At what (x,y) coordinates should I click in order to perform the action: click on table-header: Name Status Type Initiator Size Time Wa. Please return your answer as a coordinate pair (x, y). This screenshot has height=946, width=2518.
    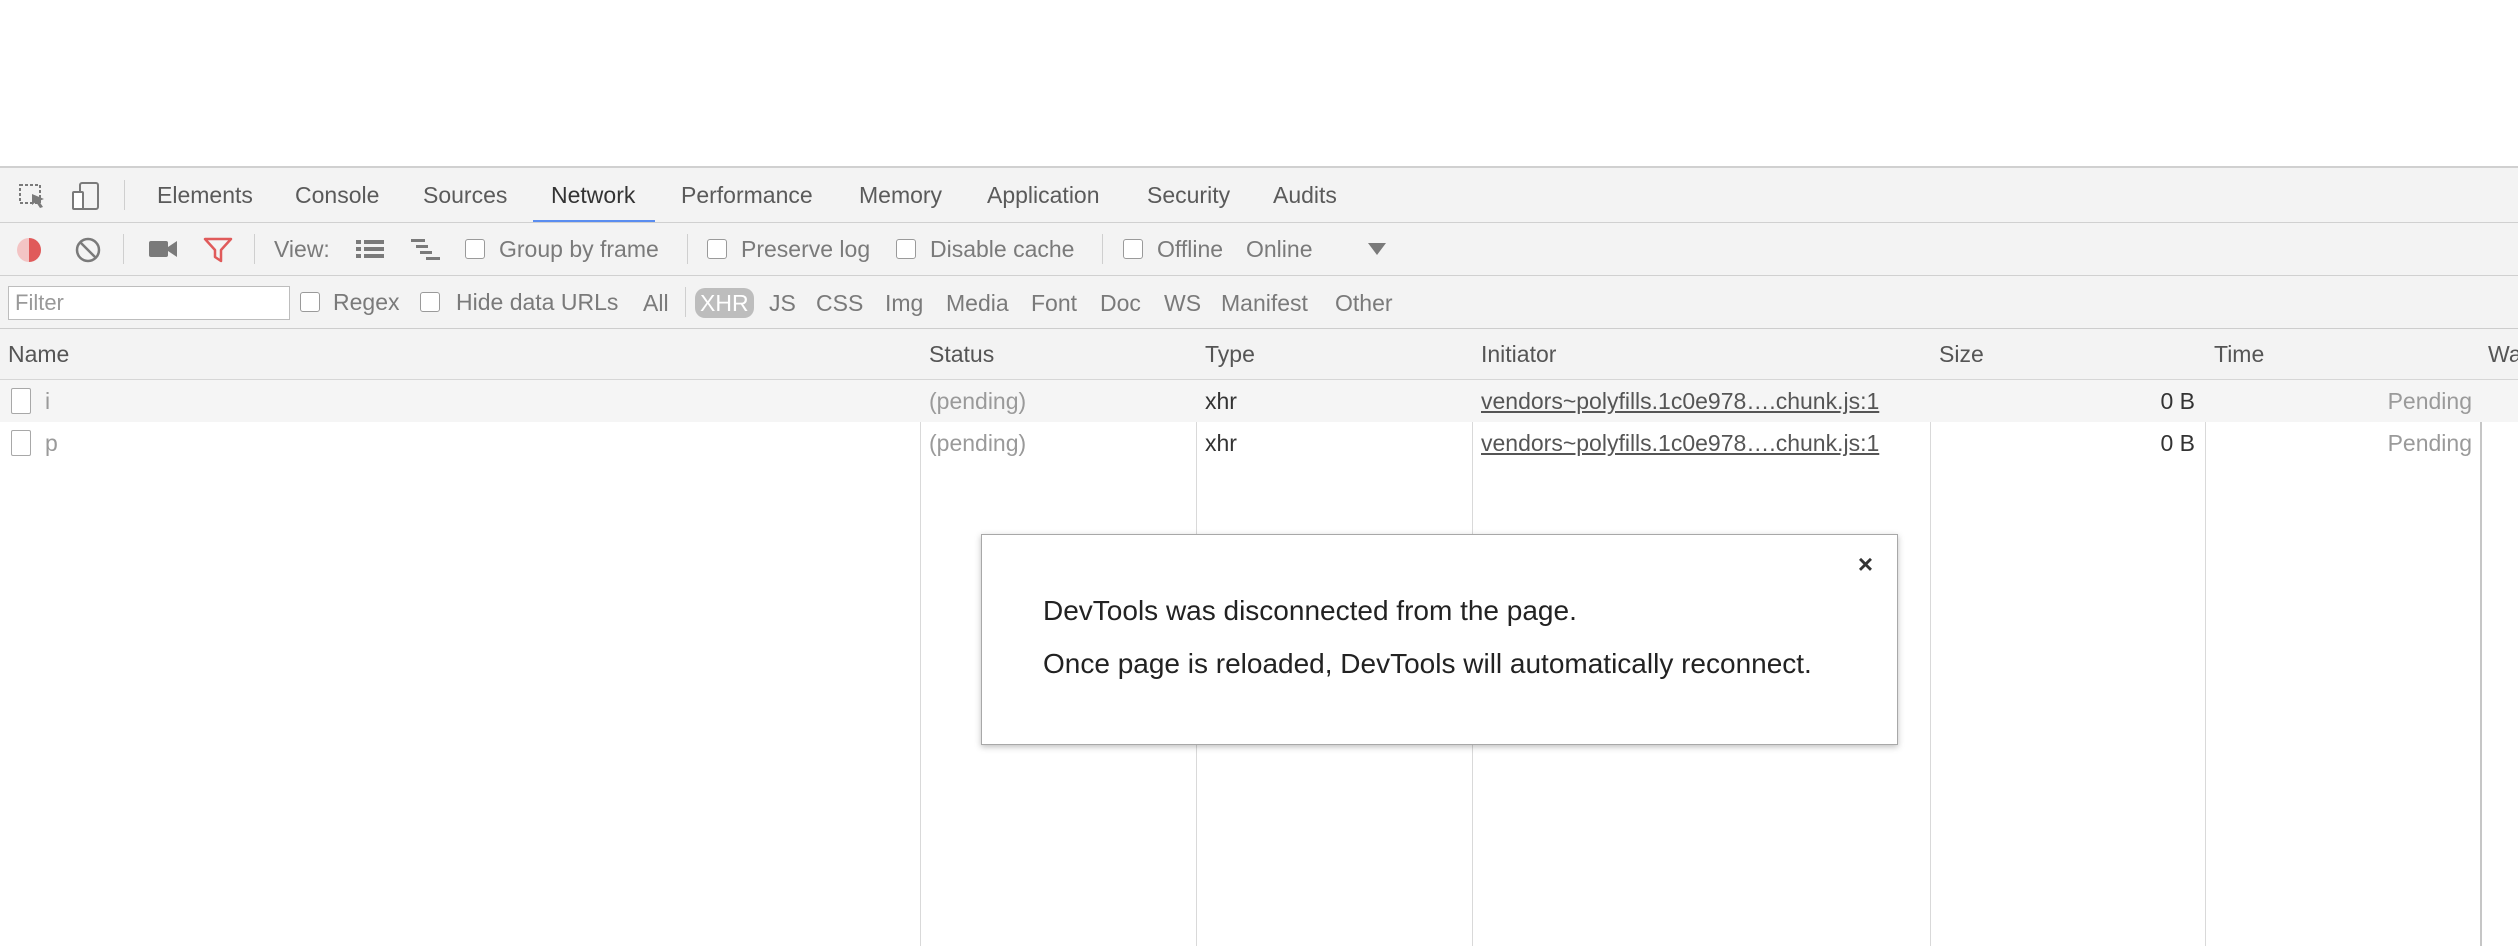
    Looking at the image, I should click on (1259, 354).